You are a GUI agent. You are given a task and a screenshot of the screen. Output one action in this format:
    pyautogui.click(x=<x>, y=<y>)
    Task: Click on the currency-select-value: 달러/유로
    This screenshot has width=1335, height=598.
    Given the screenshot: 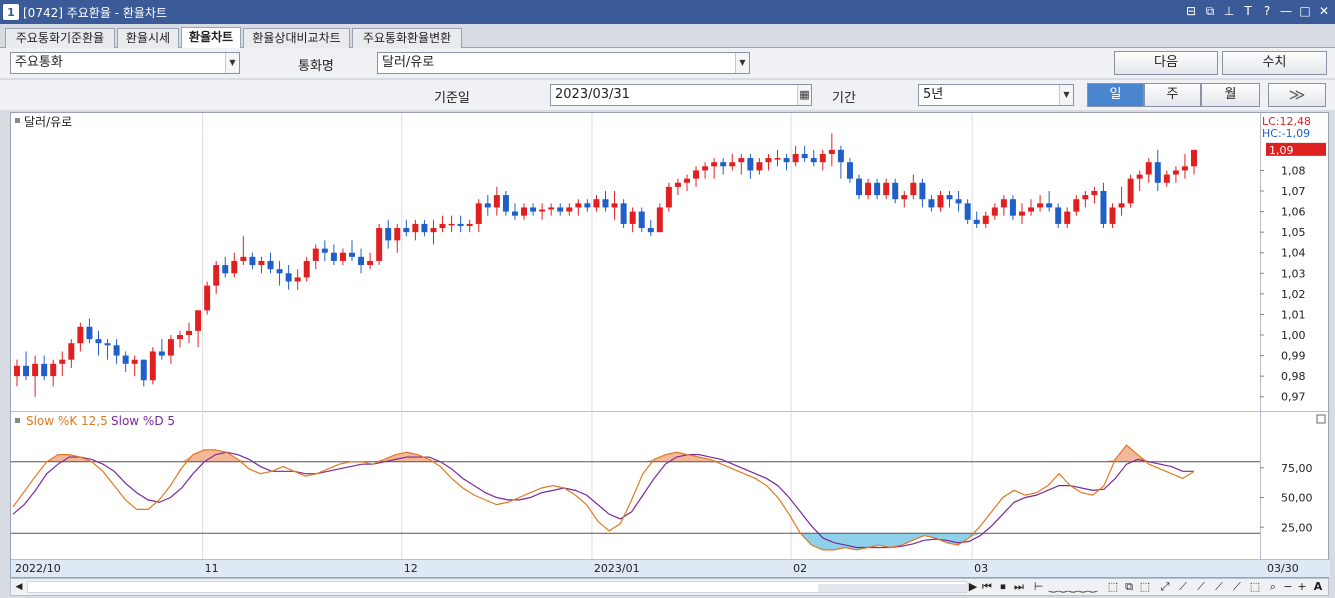 What is the action you would take?
    pyautogui.click(x=408, y=62)
    